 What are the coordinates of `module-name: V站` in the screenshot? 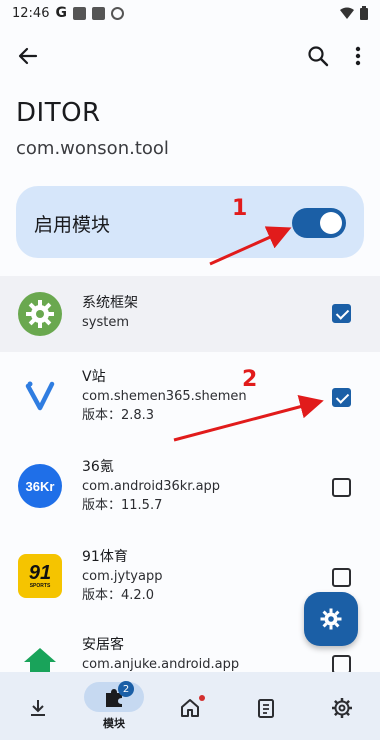 It's located at (94, 377).